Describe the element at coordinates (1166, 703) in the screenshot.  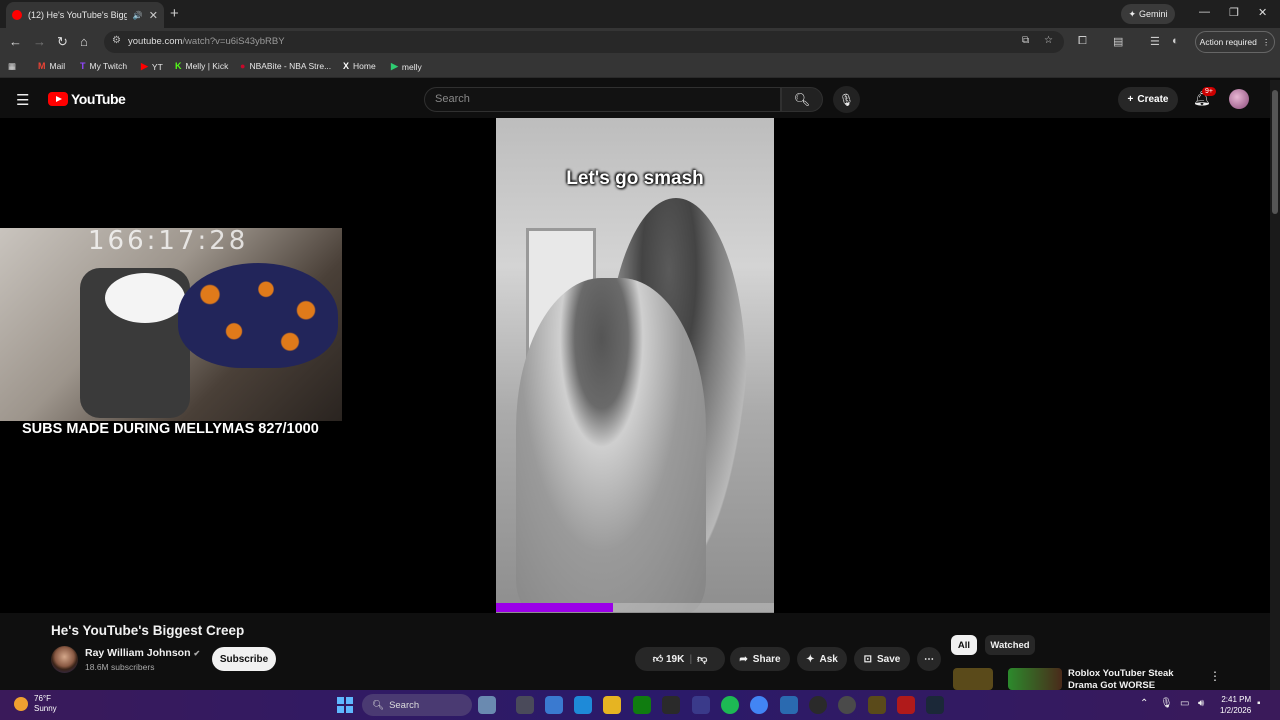
I see `microphone-tray-icon: 🎙︎` at that location.